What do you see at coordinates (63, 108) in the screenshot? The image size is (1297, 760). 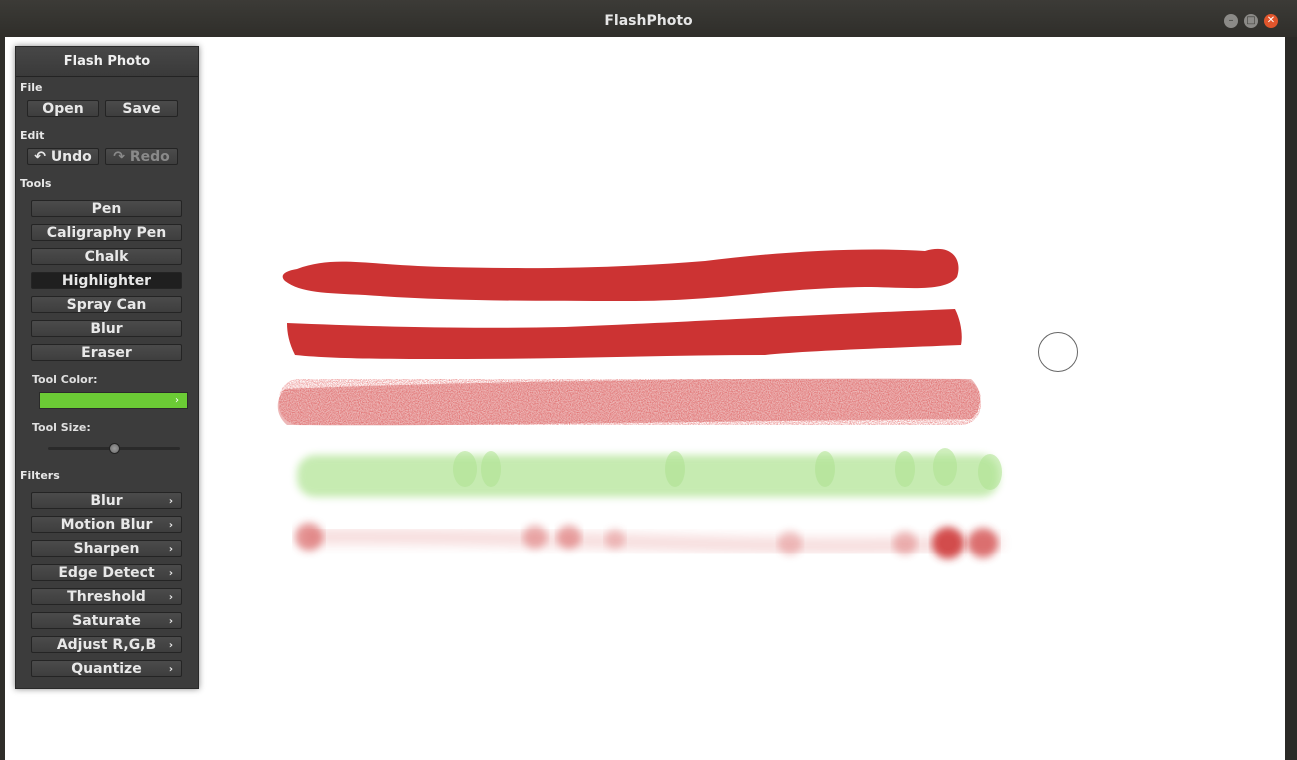 I see `open-button: Open` at bounding box center [63, 108].